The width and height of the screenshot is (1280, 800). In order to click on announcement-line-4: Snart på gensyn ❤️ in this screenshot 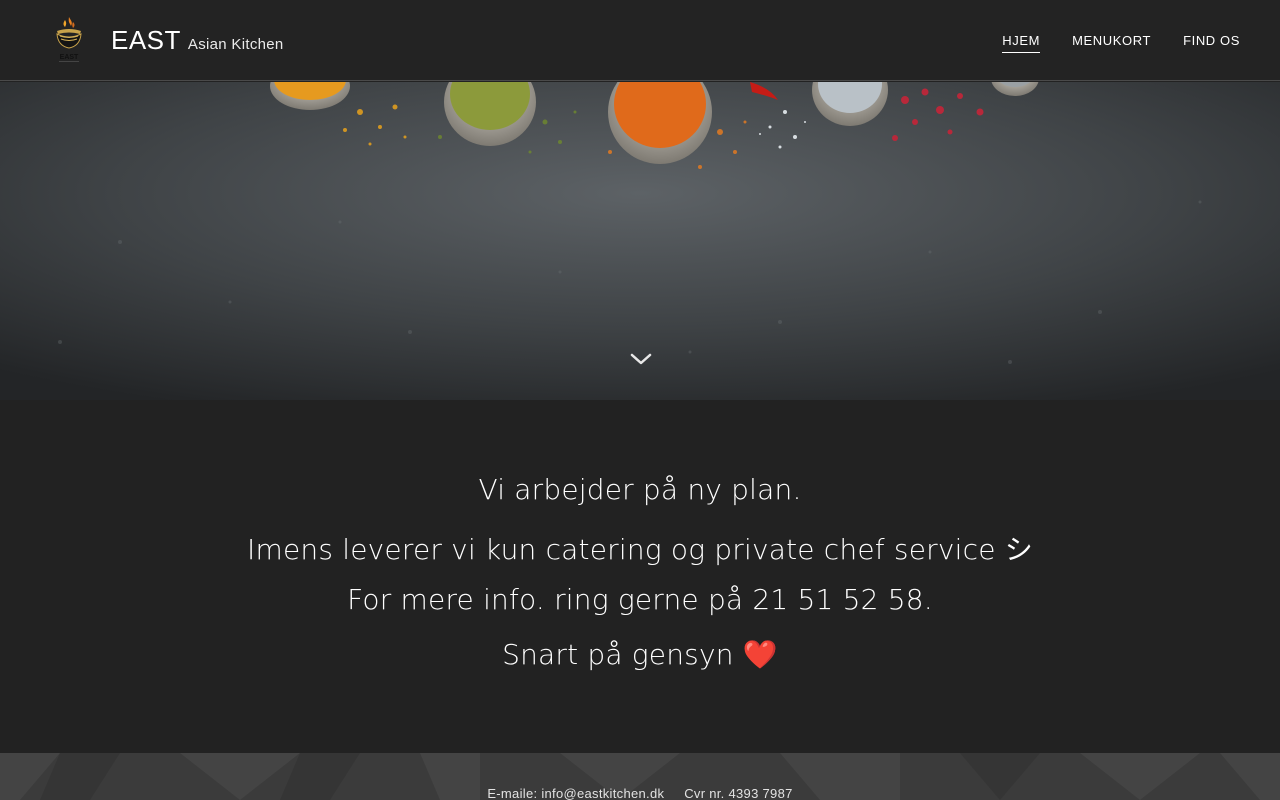, I will do `click(640, 654)`.